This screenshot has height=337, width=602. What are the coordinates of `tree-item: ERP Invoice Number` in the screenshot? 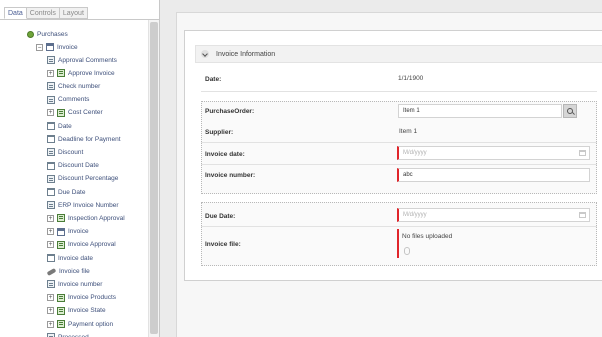 It's located at (83, 205).